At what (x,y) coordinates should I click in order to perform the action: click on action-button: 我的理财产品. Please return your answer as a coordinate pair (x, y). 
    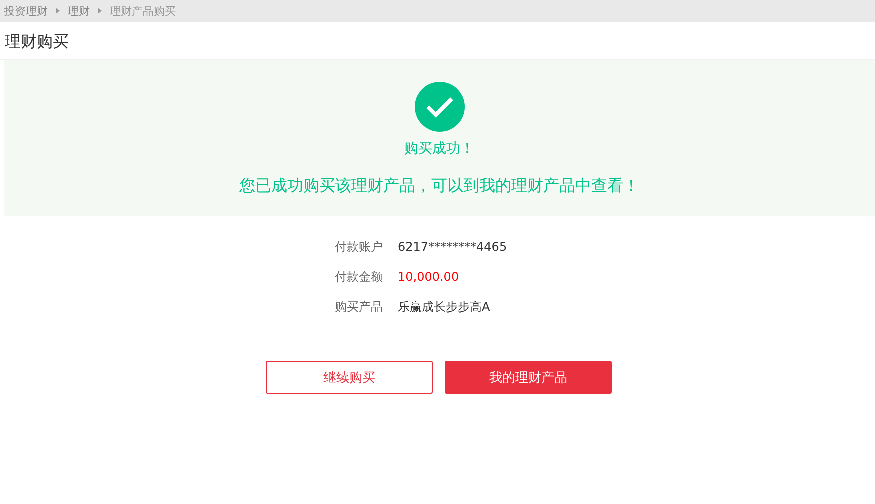
    Looking at the image, I should click on (528, 377).